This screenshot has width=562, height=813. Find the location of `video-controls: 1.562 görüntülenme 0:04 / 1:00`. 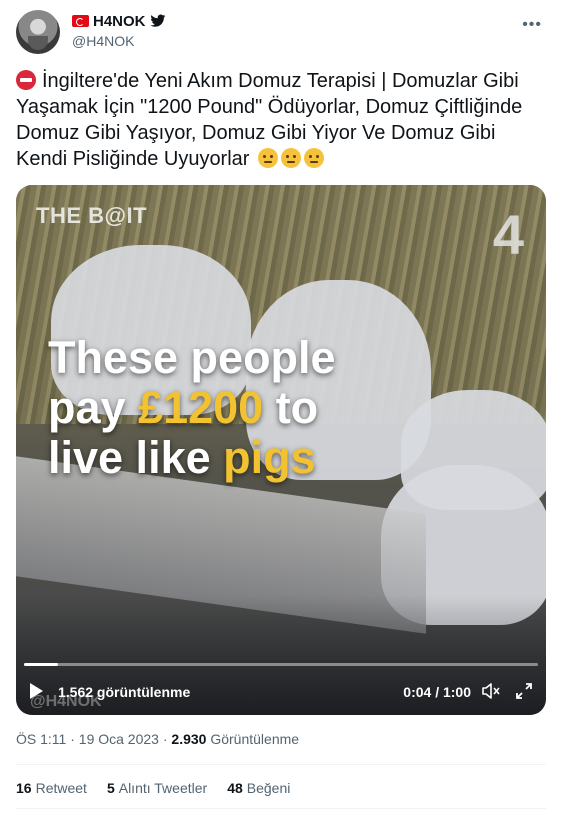

video-controls: 1.562 görüntülenme 0:04 / 1:00 is located at coordinates (281, 692).